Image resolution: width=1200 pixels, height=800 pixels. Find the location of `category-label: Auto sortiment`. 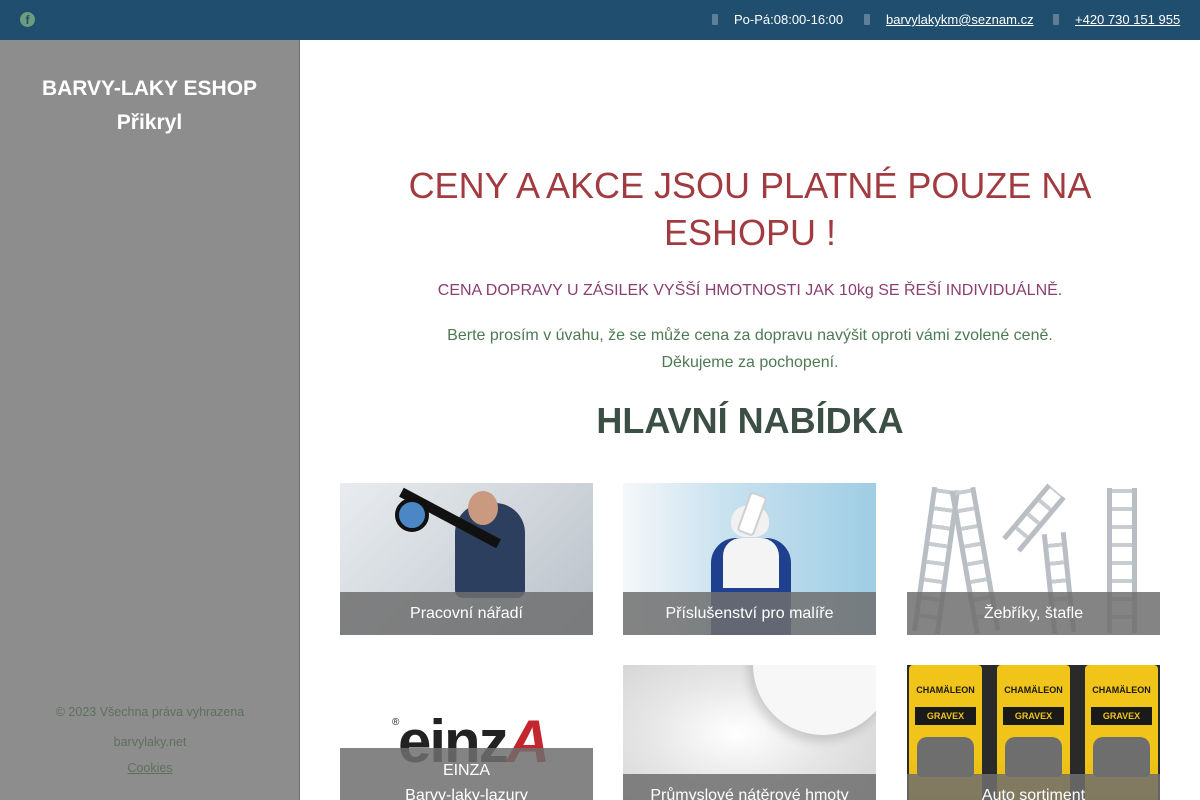

category-label: Auto sortiment is located at coordinates (1033, 787).